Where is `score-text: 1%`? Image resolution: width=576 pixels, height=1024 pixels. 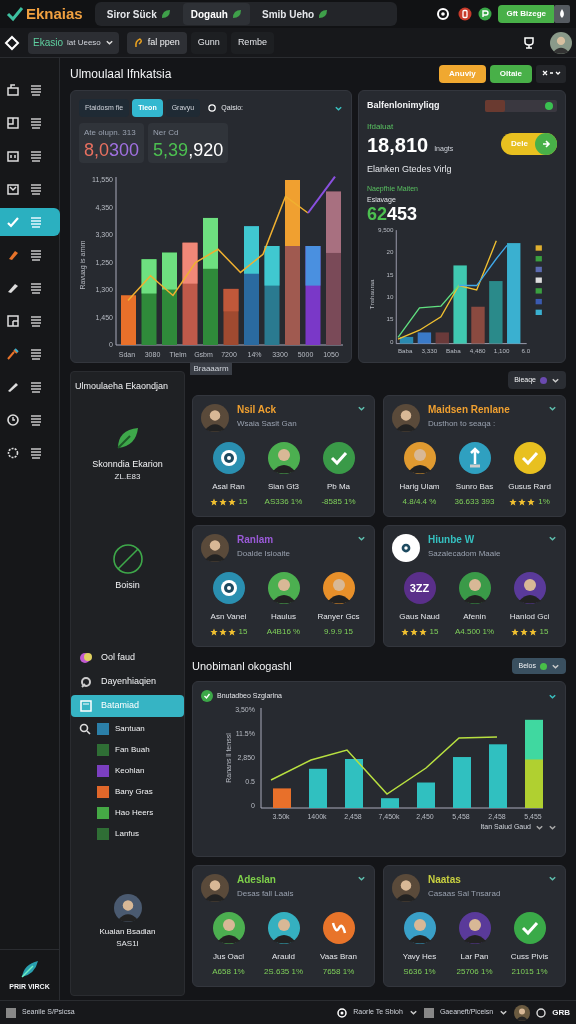
score-text: 1% is located at coordinates (544, 502).